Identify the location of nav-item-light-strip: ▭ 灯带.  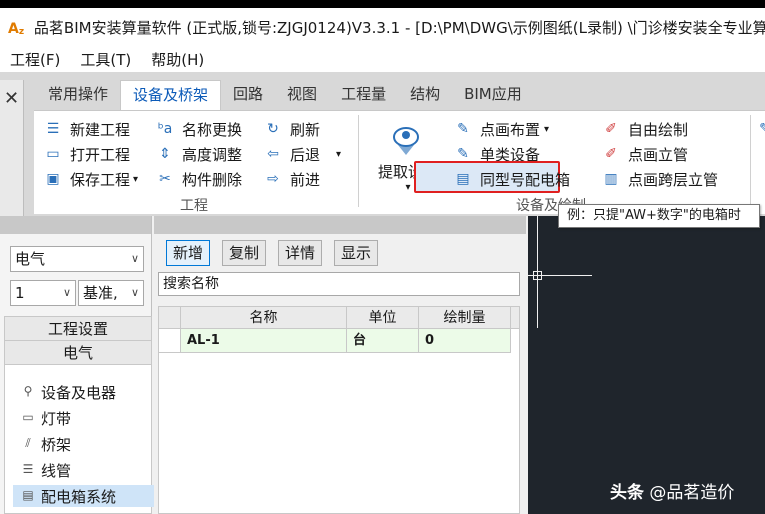
(45, 418).